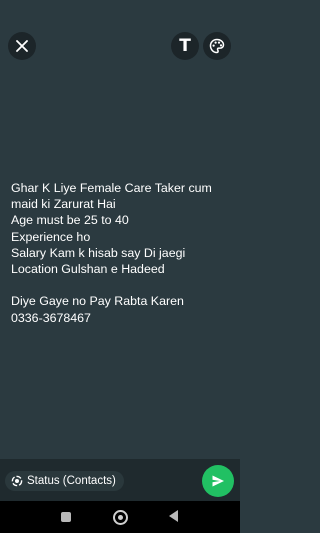 Image resolution: width=320 pixels, height=533 pixels. What do you see at coordinates (120, 517) in the screenshot?
I see `home-icon` at bounding box center [120, 517].